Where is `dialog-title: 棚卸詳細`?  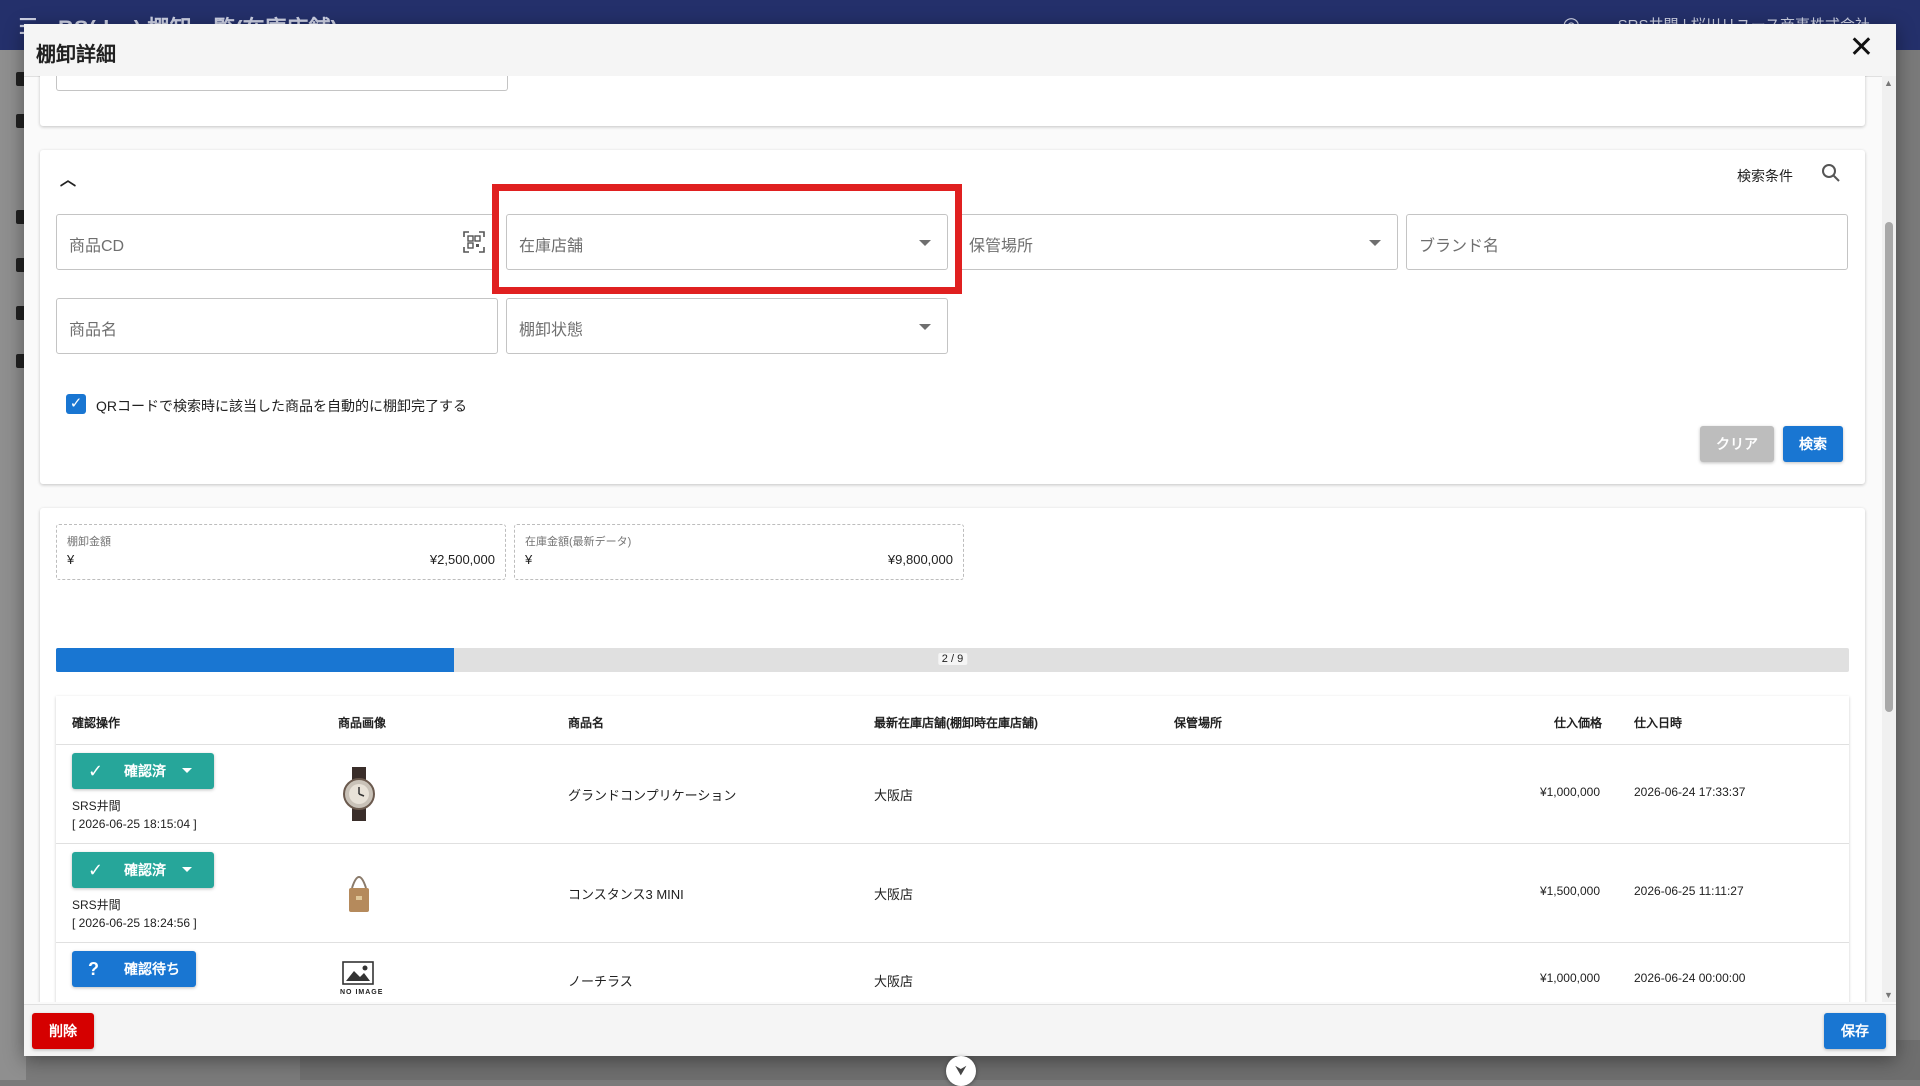
dialog-title: 棚卸詳細 is located at coordinates (76, 55).